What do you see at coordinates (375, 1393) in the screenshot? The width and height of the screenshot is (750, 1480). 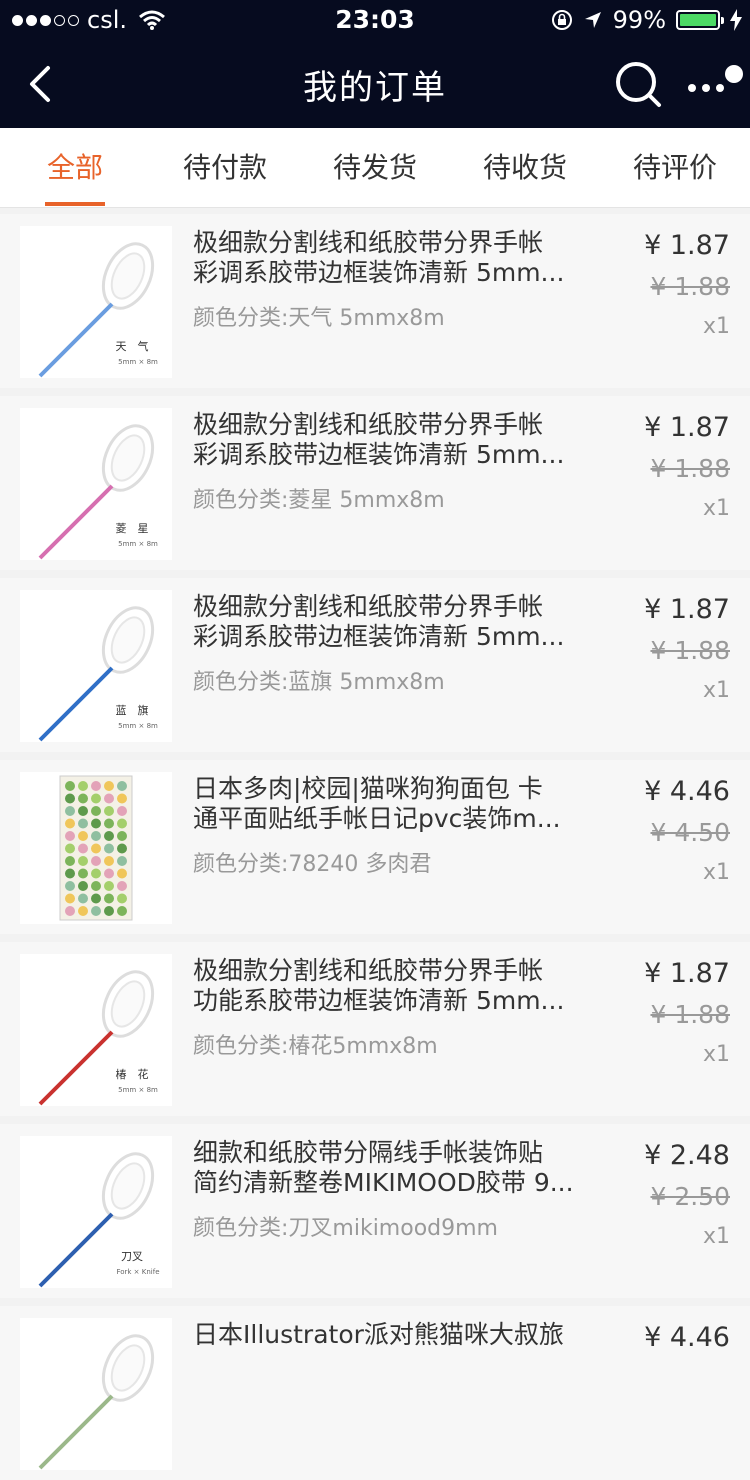 I see `order-item: 日本Illustrator派对熊猫咪大叔旅 ¥ 4.46` at bounding box center [375, 1393].